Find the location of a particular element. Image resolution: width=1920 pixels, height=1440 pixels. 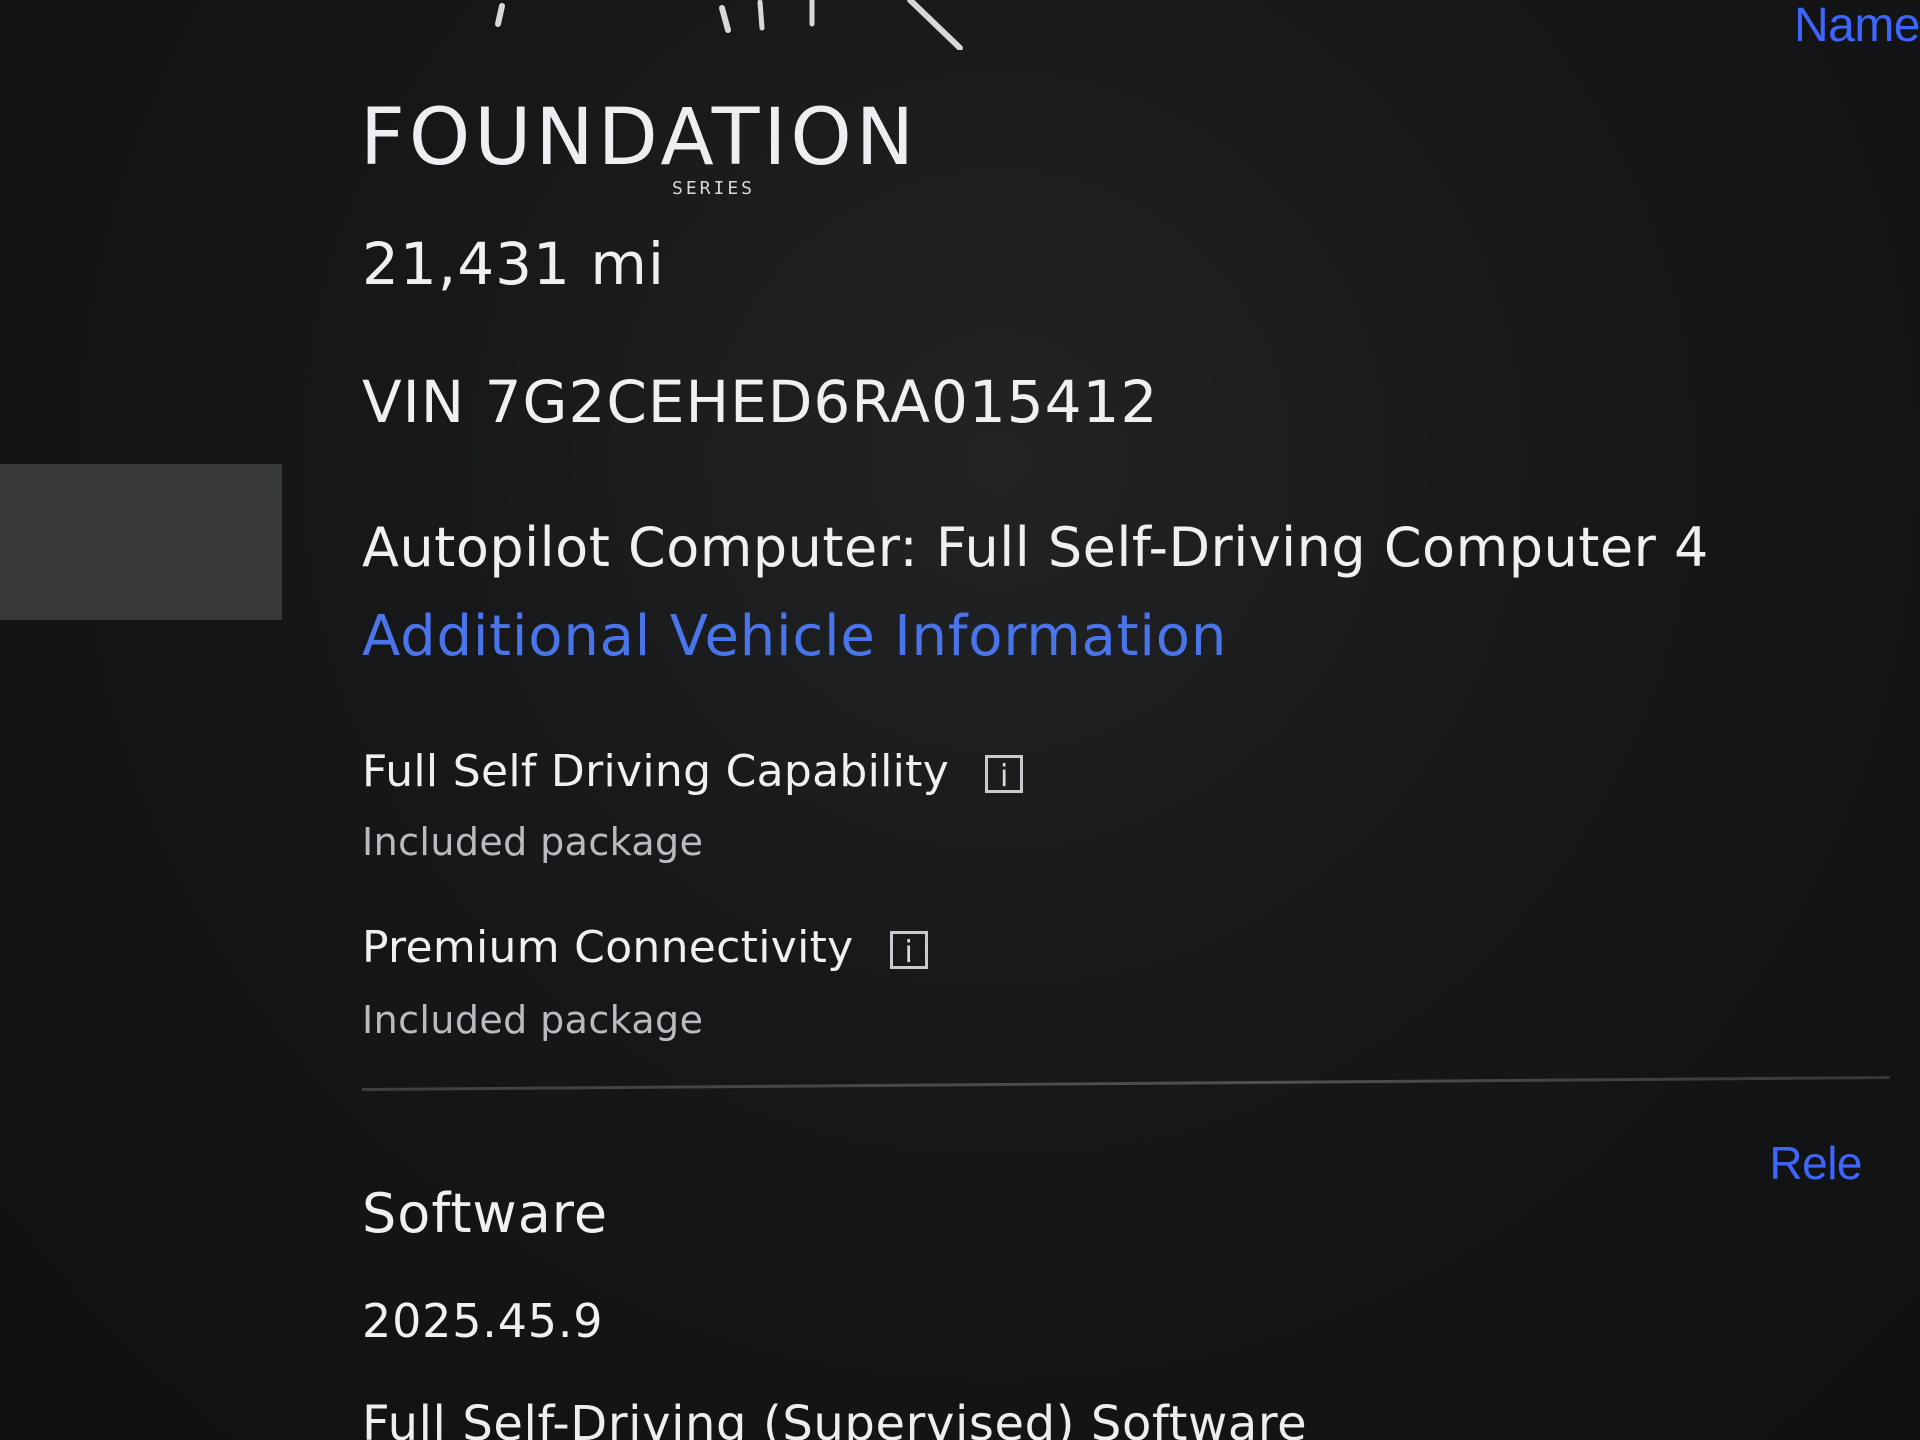

odometer-value: 21,431 mi is located at coordinates (513, 264).